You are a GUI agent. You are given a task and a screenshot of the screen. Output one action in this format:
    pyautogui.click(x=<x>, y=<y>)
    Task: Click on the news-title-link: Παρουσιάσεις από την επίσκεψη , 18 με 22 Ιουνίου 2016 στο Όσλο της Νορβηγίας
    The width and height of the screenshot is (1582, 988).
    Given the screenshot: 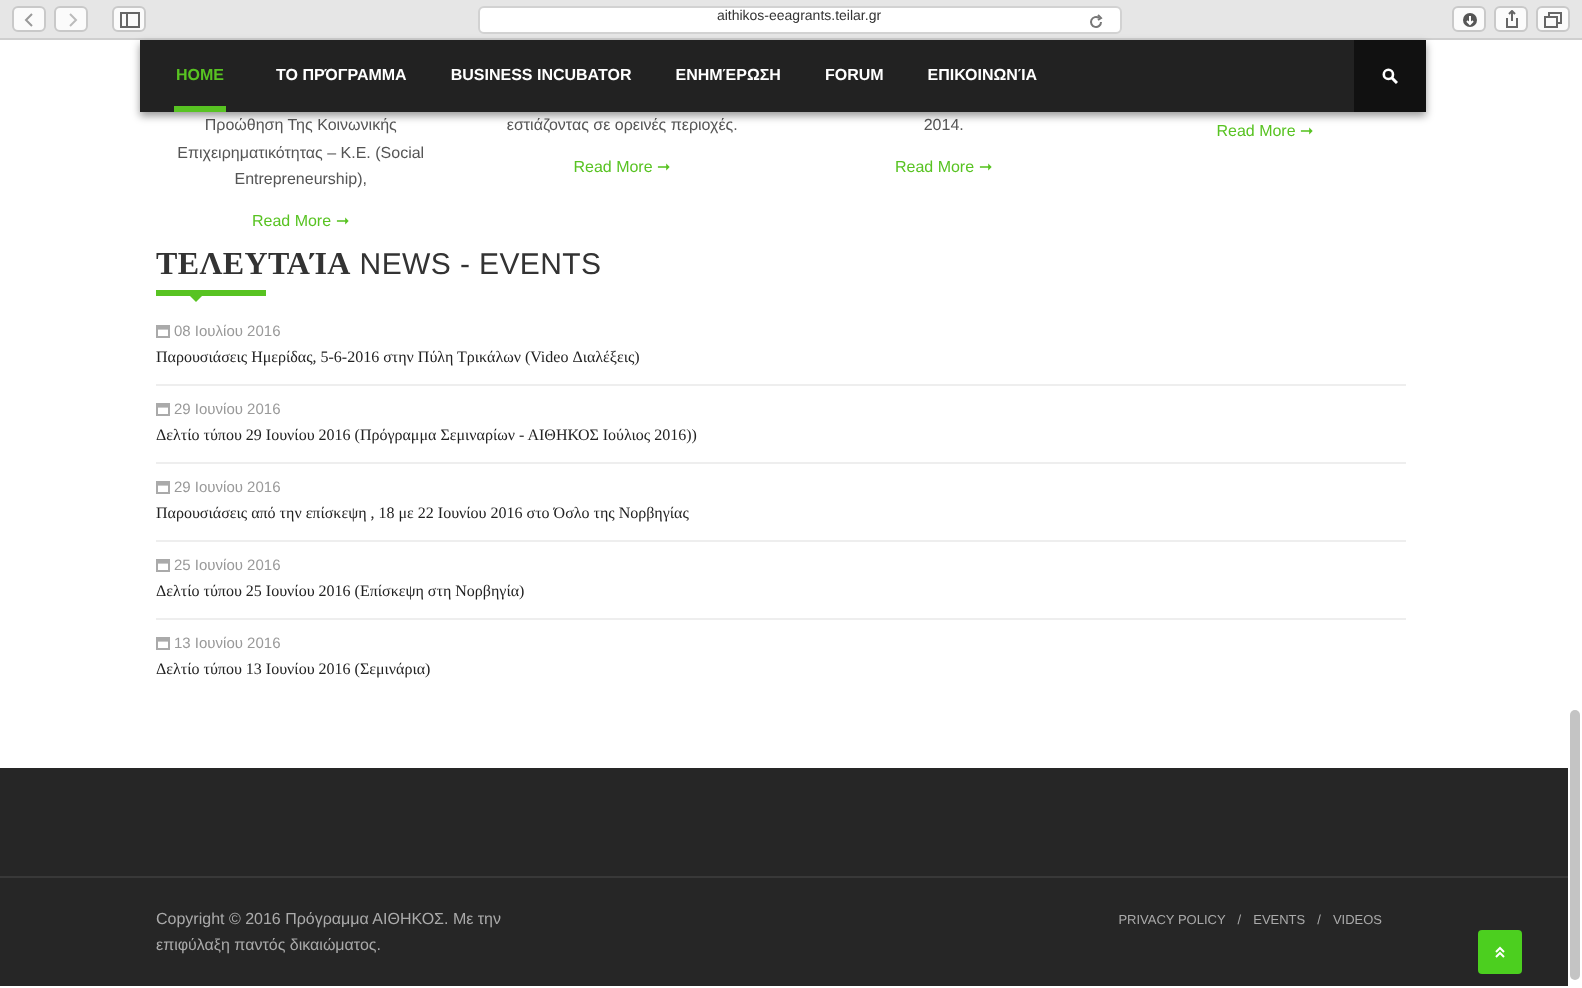 What is the action you would take?
    pyautogui.click(x=422, y=512)
    